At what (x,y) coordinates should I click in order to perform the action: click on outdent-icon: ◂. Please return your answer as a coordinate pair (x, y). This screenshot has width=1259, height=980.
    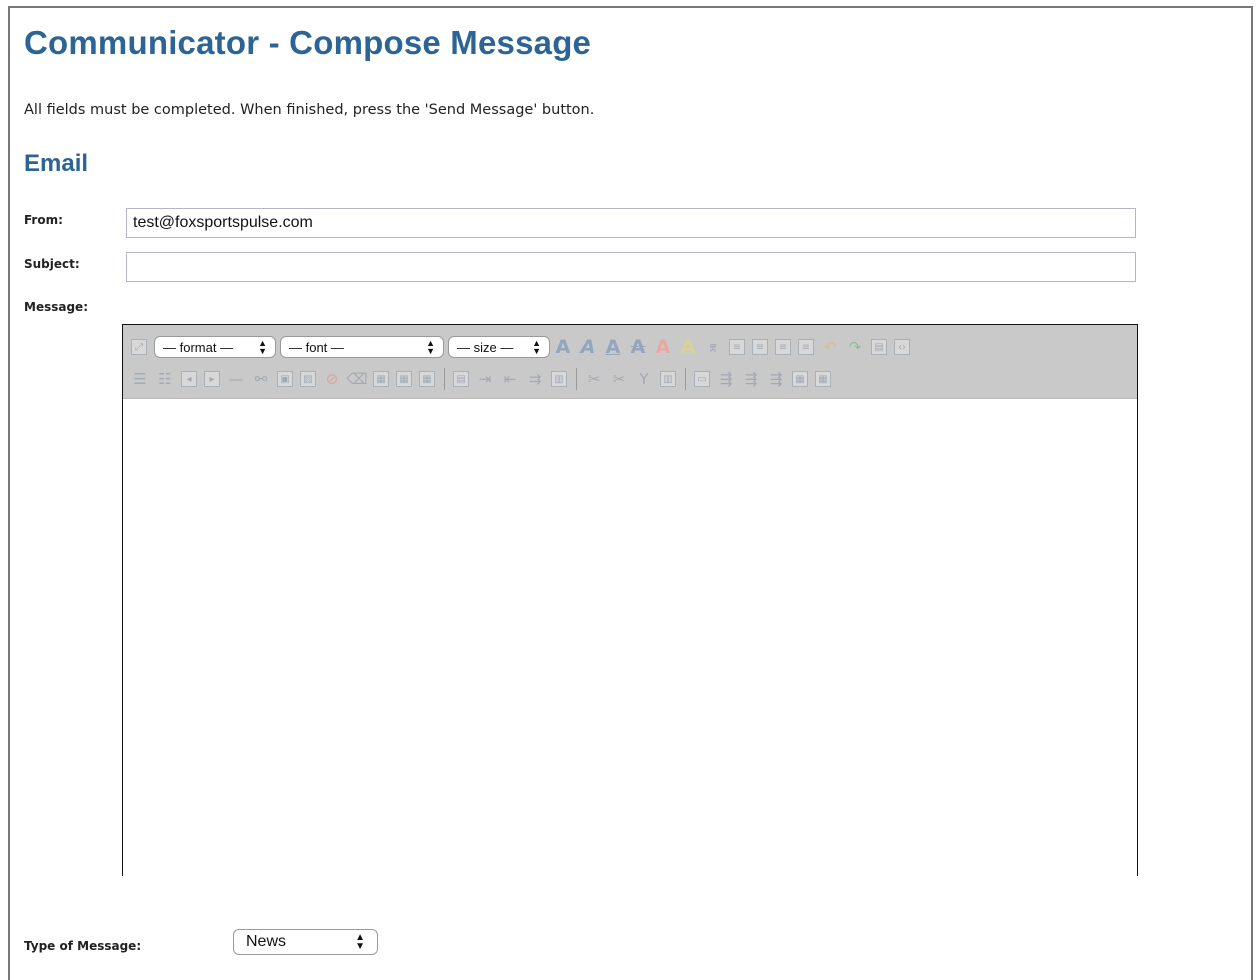
    Looking at the image, I should click on (189, 379).